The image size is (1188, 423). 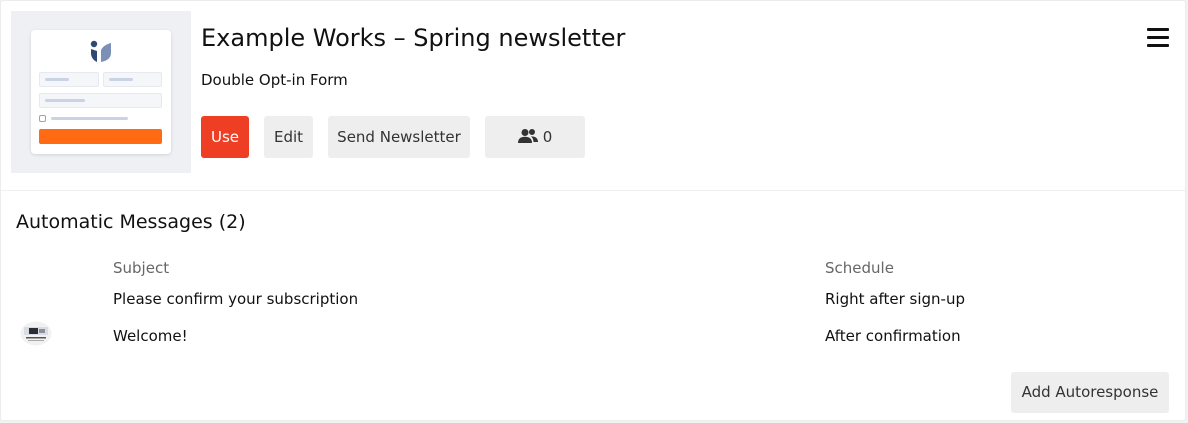 What do you see at coordinates (527, 135) in the screenshot?
I see `users-icon` at bounding box center [527, 135].